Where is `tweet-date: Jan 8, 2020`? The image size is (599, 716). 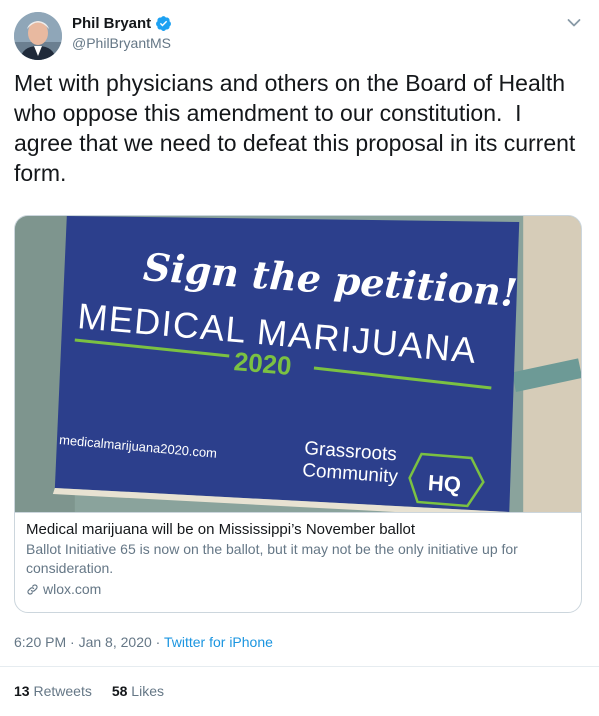
tweet-date: Jan 8, 2020 is located at coordinates (115, 642).